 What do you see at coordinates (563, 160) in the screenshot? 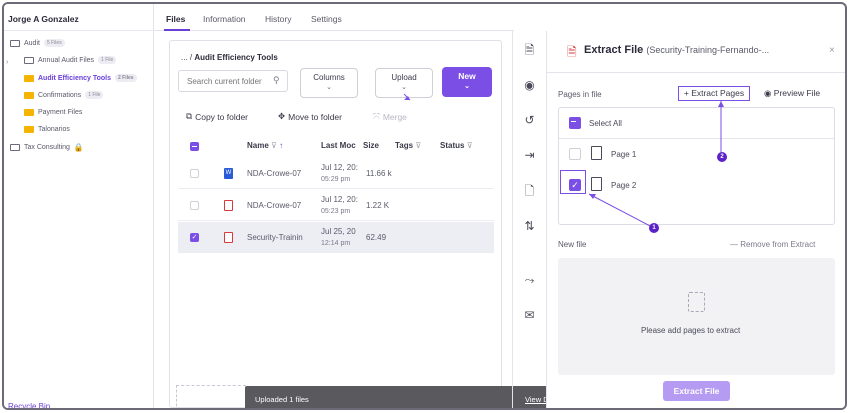
I see `annotation-arrows` at bounding box center [563, 160].